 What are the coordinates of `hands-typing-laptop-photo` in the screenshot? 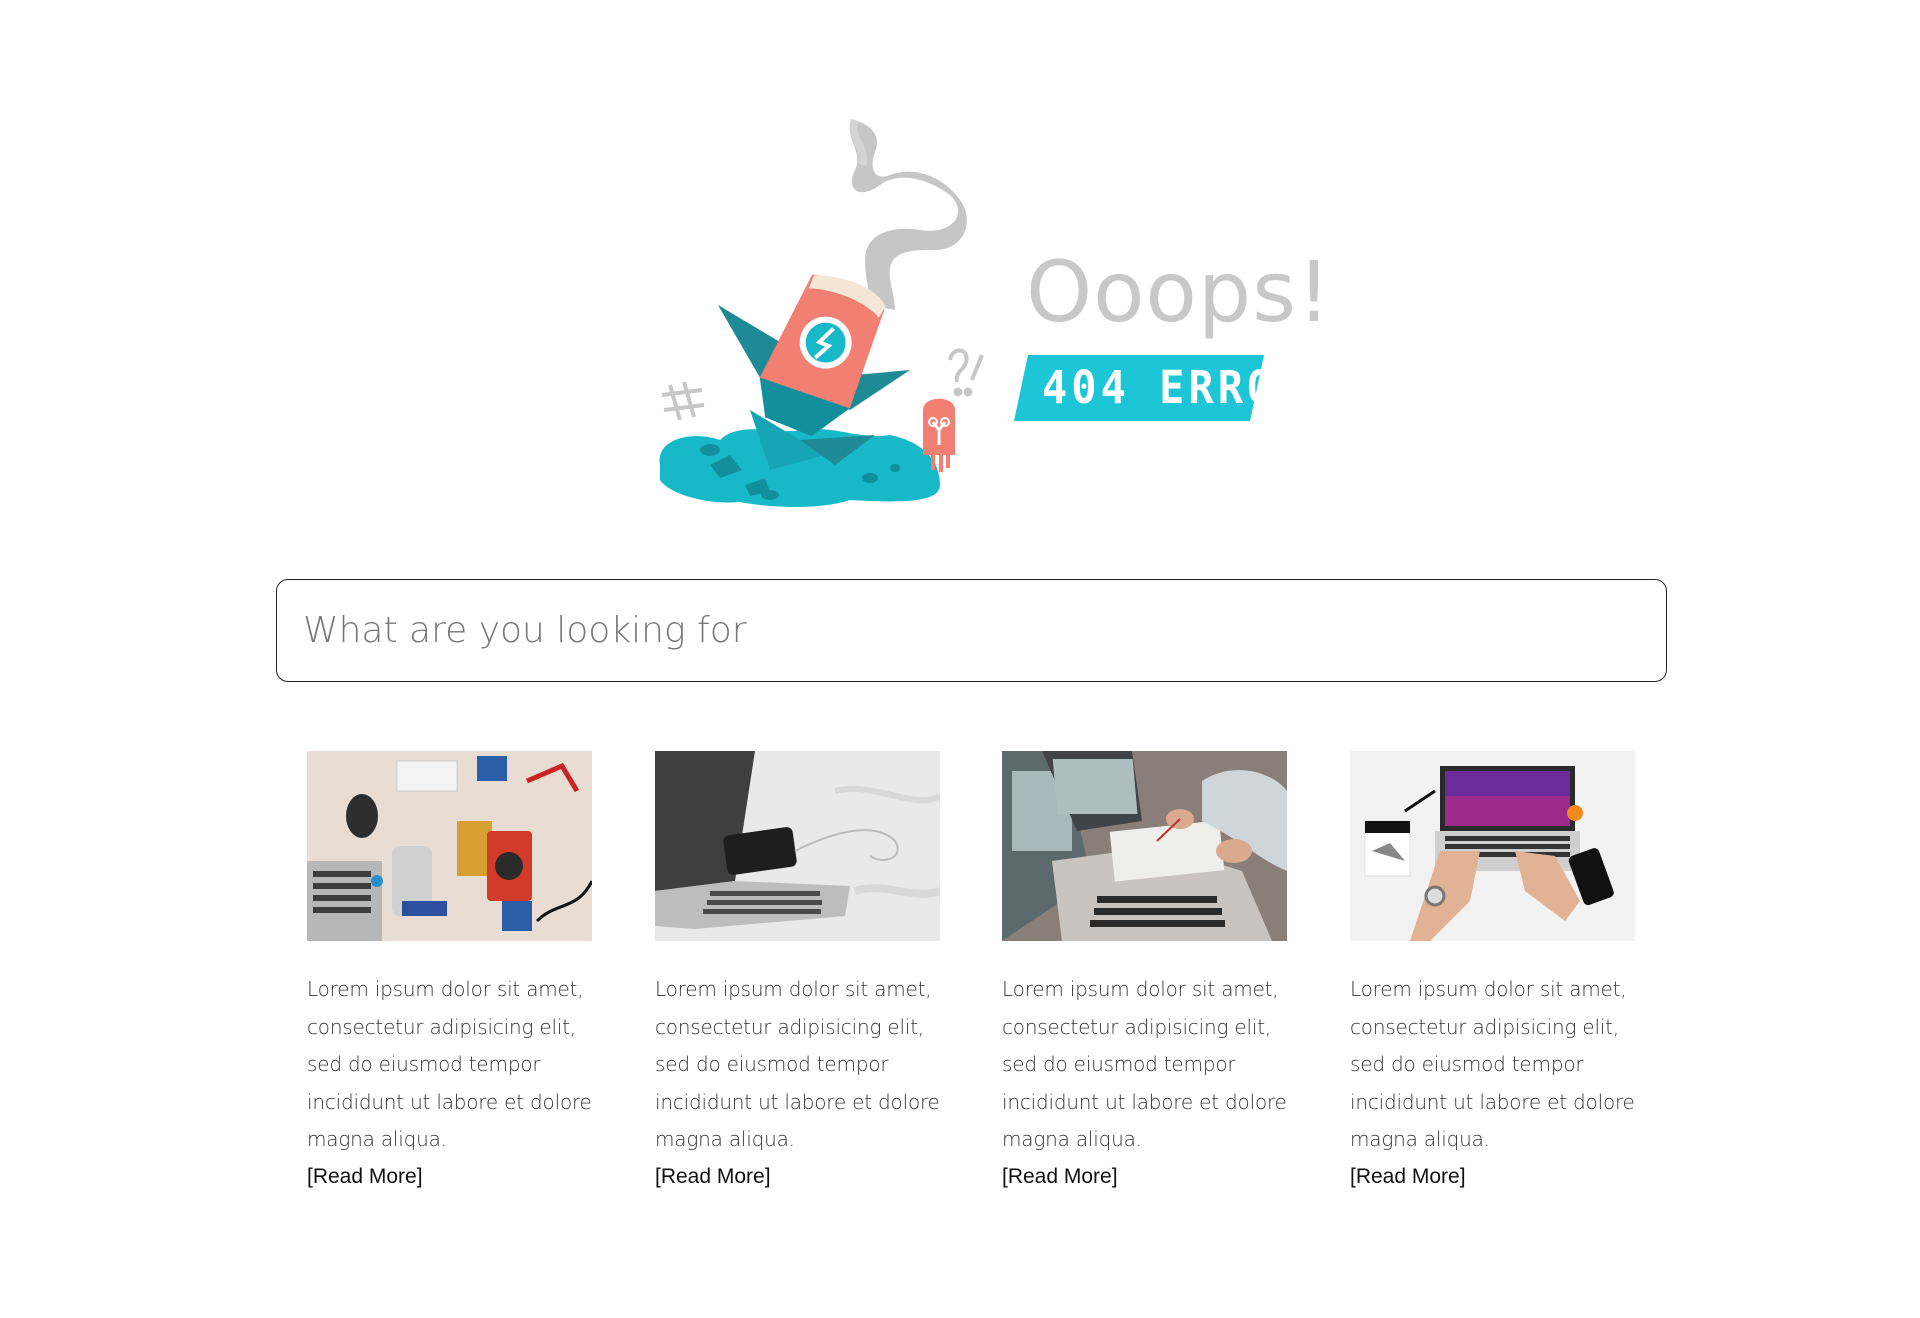 It's located at (1492, 846).